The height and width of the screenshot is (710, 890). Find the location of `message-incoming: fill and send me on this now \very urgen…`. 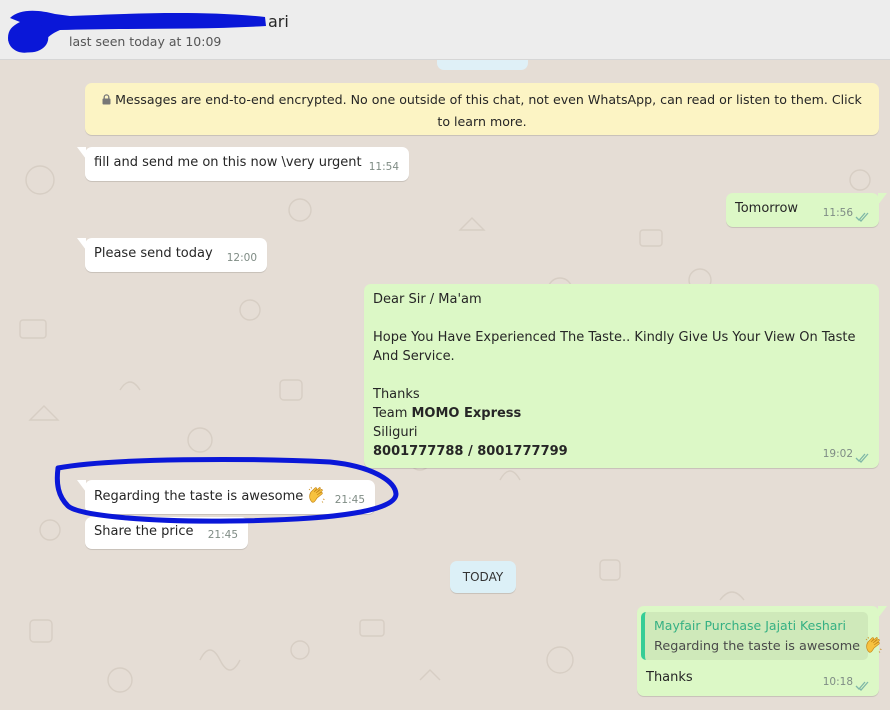

message-incoming: fill and send me on this now \very urgen… is located at coordinates (243, 164).